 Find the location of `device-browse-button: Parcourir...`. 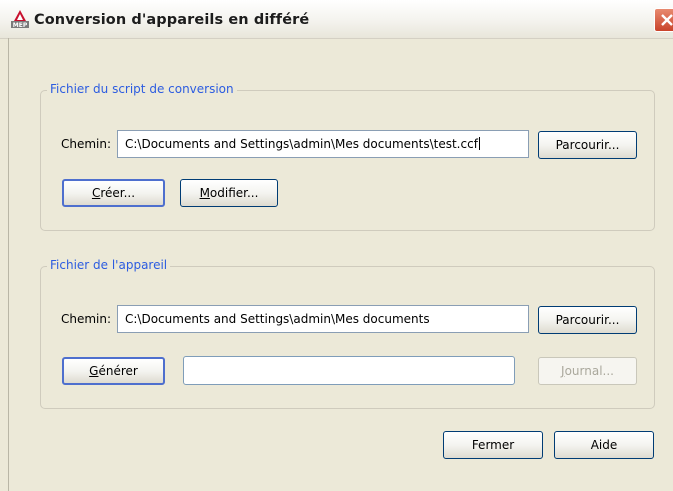

device-browse-button: Parcourir... is located at coordinates (587, 320).